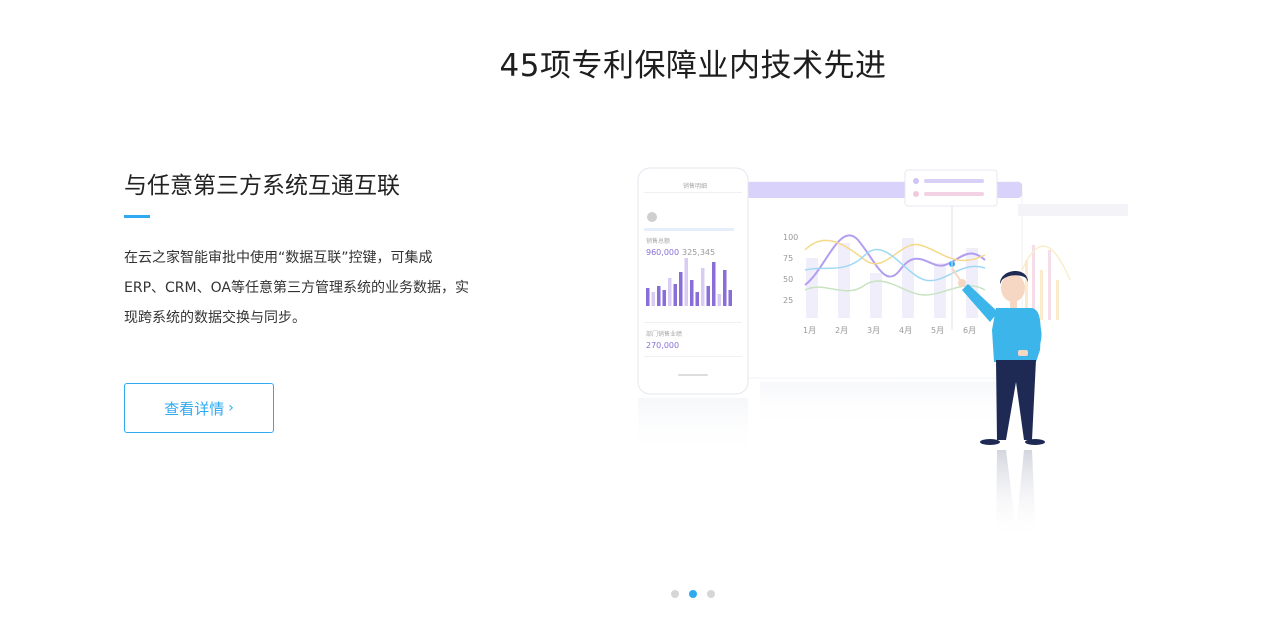 This screenshot has height=632, width=1281. Describe the element at coordinates (873, 330) in the screenshot. I see `x-tick: 3月` at that location.